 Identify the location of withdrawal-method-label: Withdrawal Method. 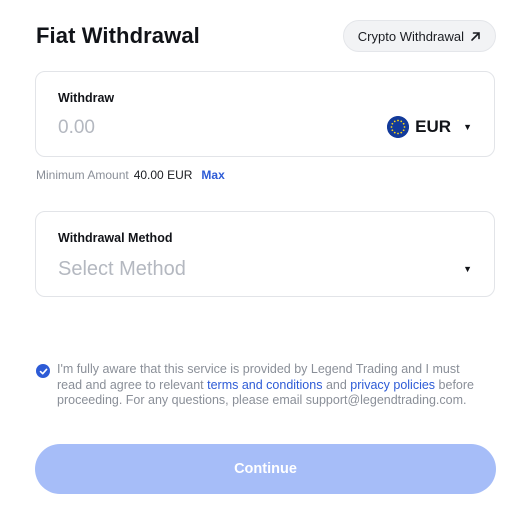
(115, 238).